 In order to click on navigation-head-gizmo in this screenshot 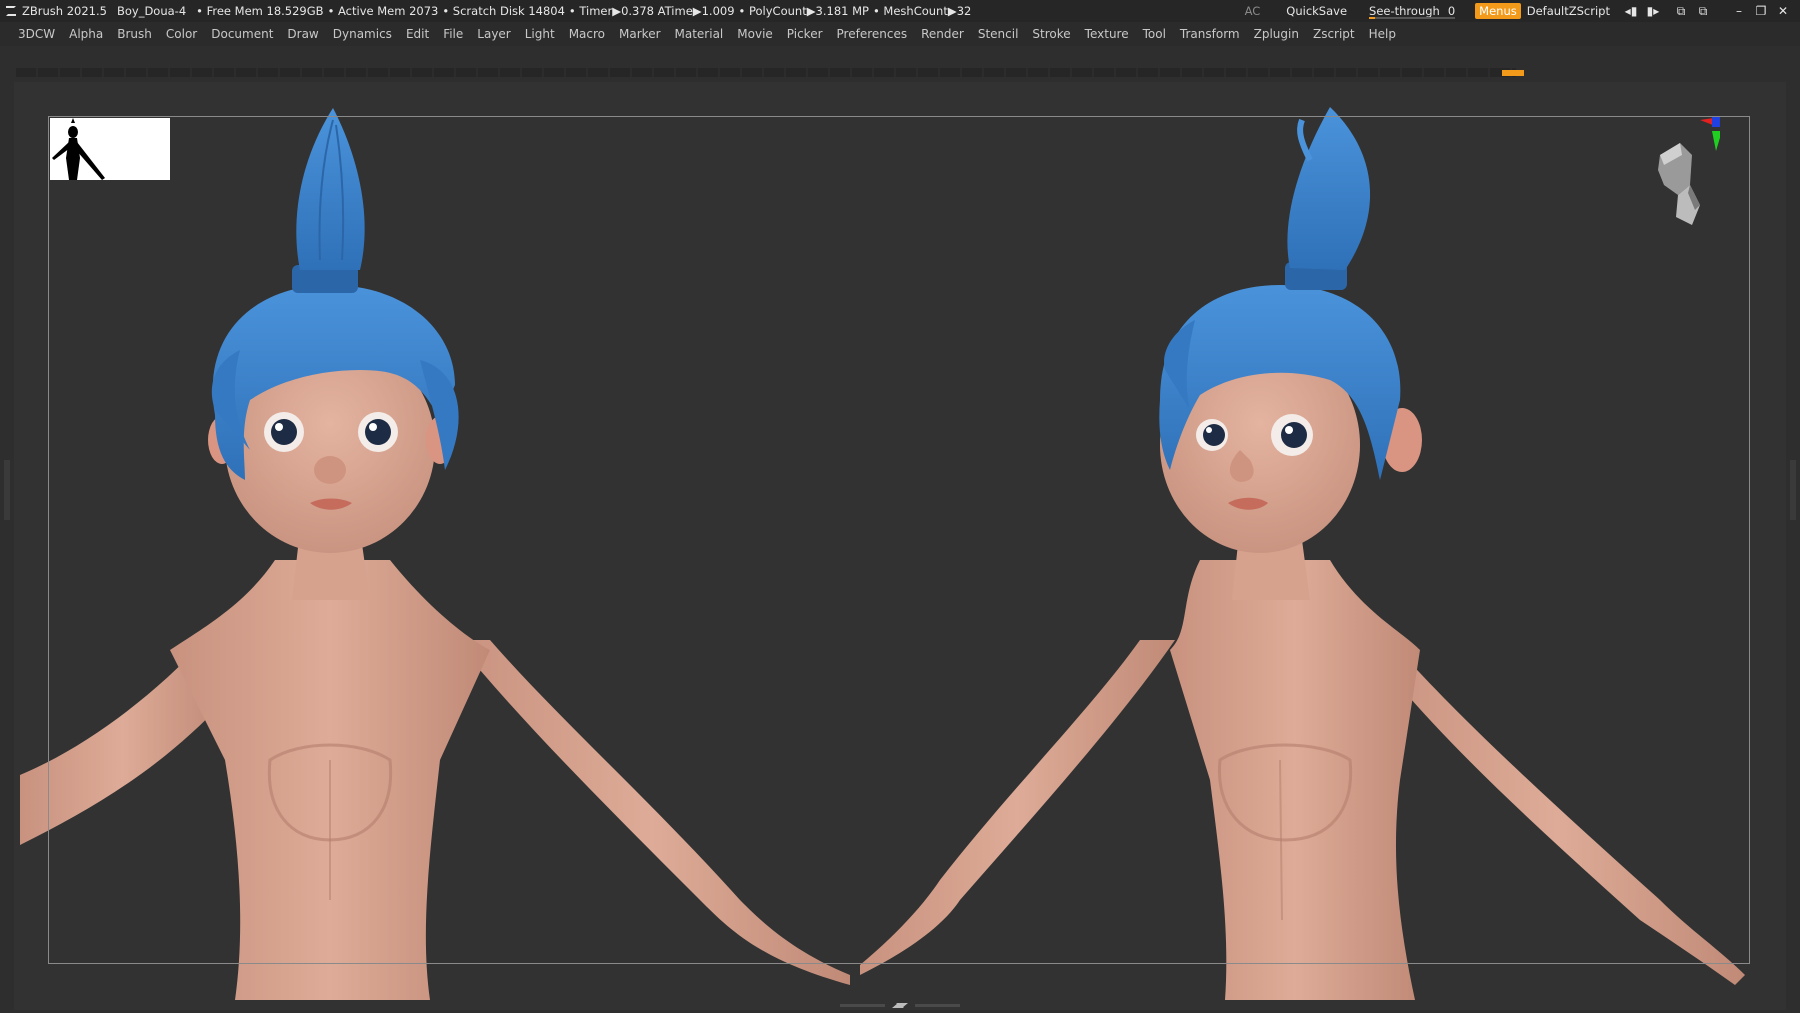, I will do `click(1685, 175)`.